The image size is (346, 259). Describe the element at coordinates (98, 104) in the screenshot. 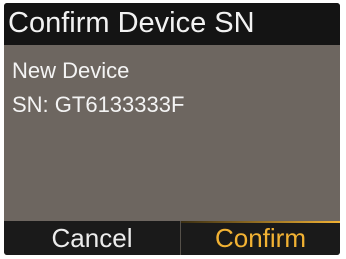

I see `serial-number: SN: GT6133333F` at that location.